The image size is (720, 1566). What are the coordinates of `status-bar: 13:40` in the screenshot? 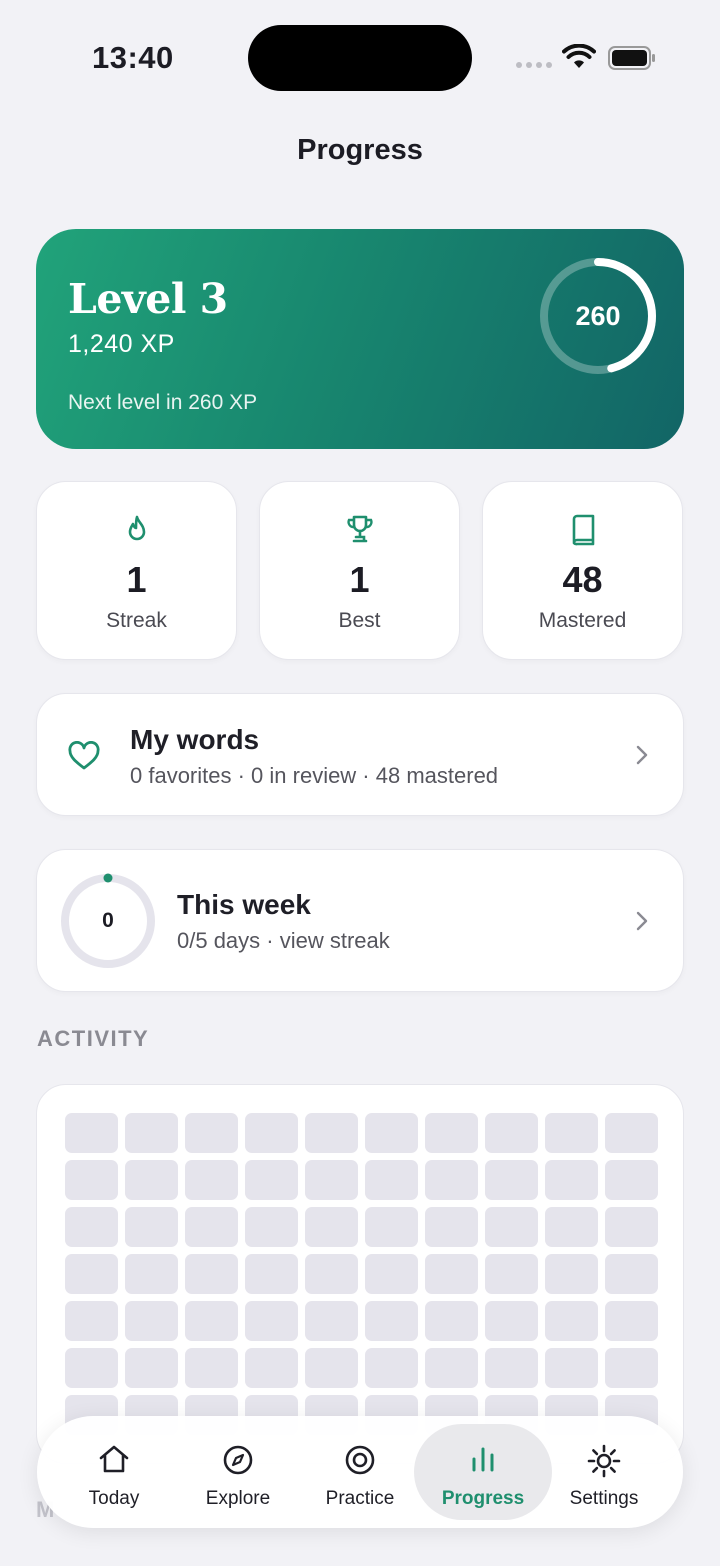 It's located at (360, 55).